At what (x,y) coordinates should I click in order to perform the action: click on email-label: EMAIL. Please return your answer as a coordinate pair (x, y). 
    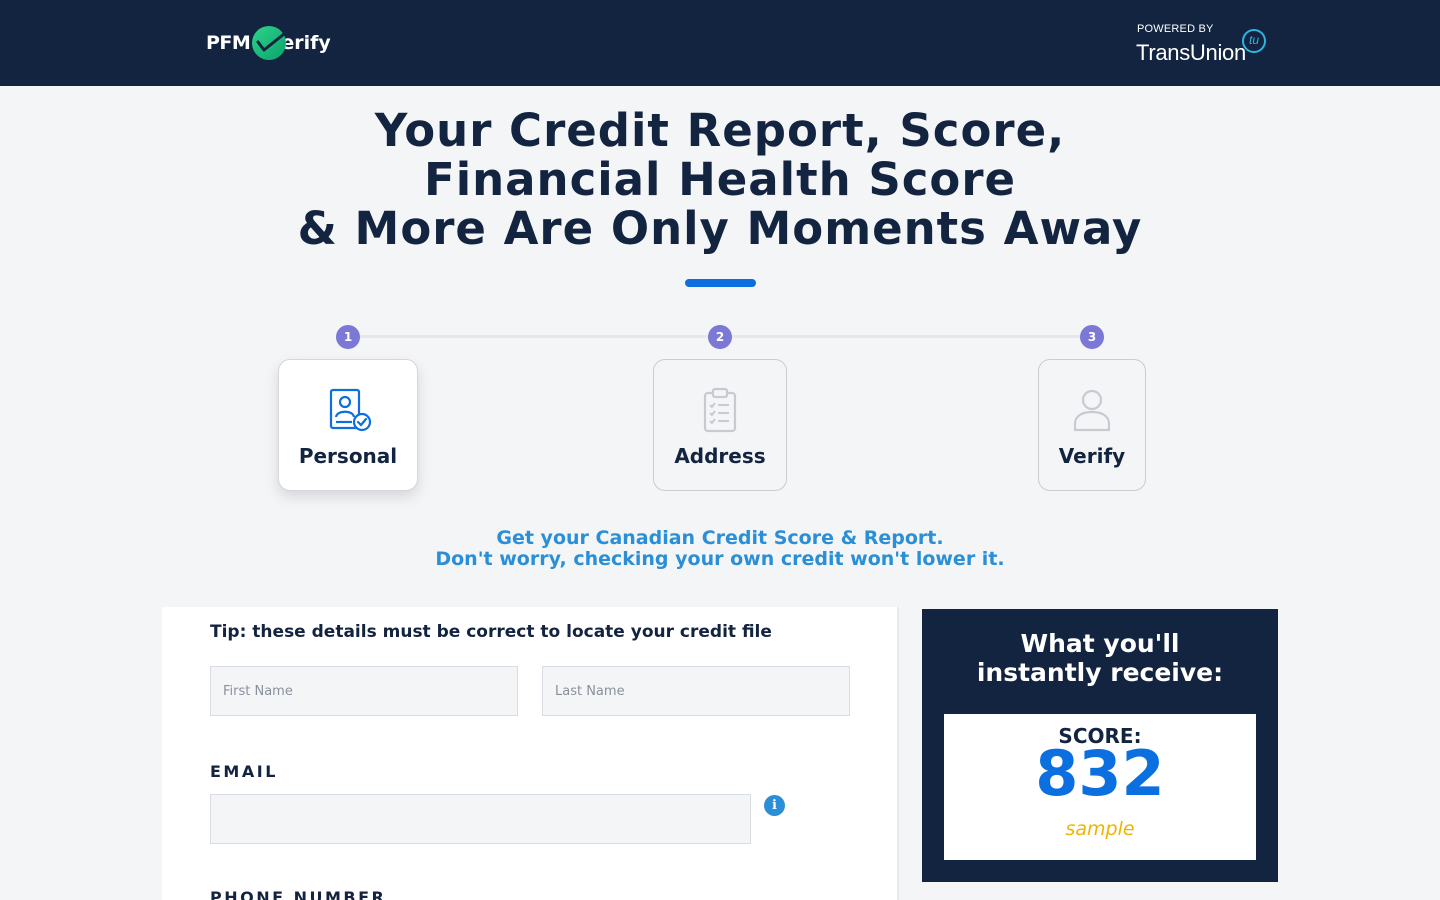
    Looking at the image, I should click on (244, 771).